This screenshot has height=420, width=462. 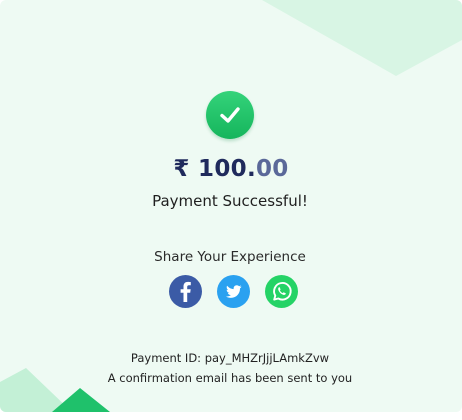 I want to click on share-facebook-button, so click(x=185, y=291).